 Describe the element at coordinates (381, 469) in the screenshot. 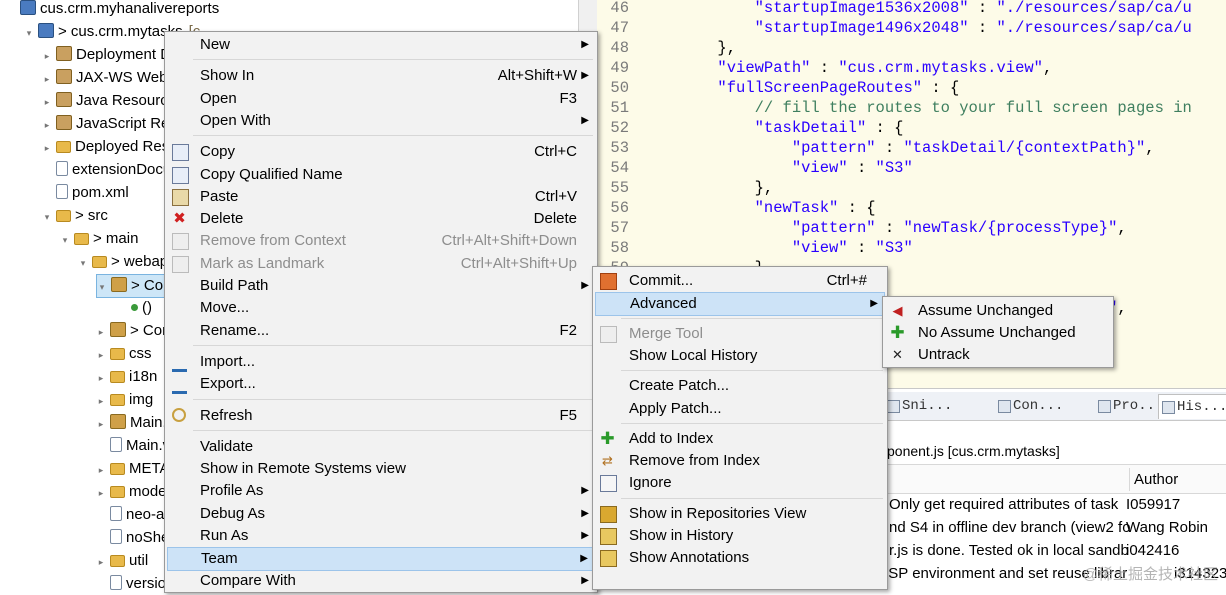

I see `show-in-remote-systems-view-menu-item: Show in Remote Systems view` at that location.